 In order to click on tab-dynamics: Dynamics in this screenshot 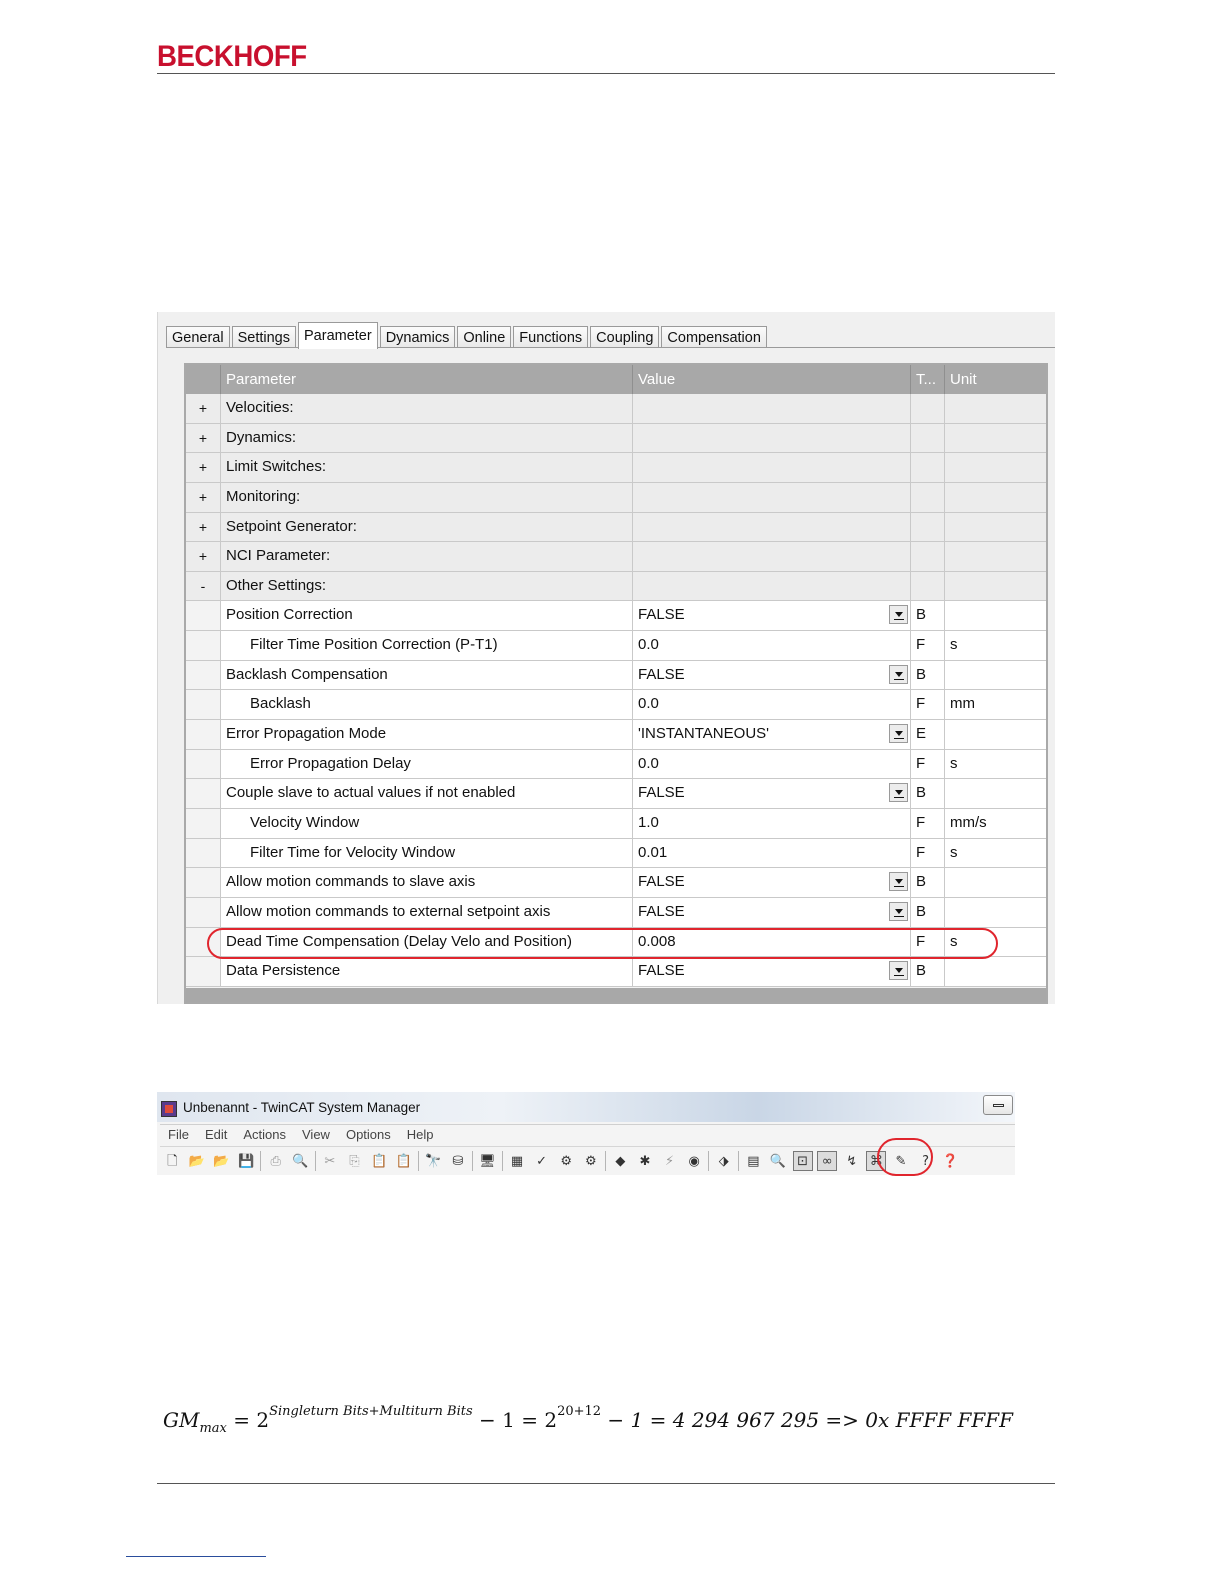, I will do `click(417, 337)`.